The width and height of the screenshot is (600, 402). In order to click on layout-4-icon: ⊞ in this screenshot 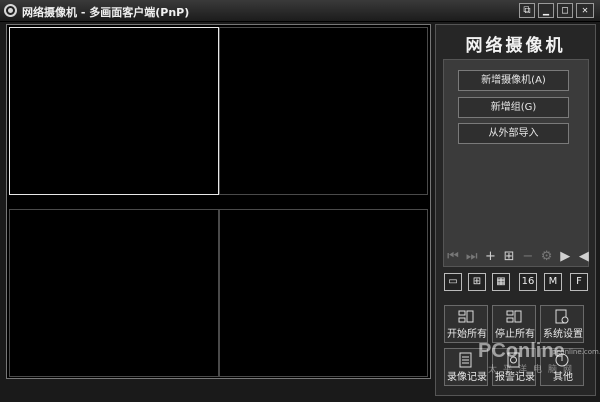, I will do `click(477, 281)`.